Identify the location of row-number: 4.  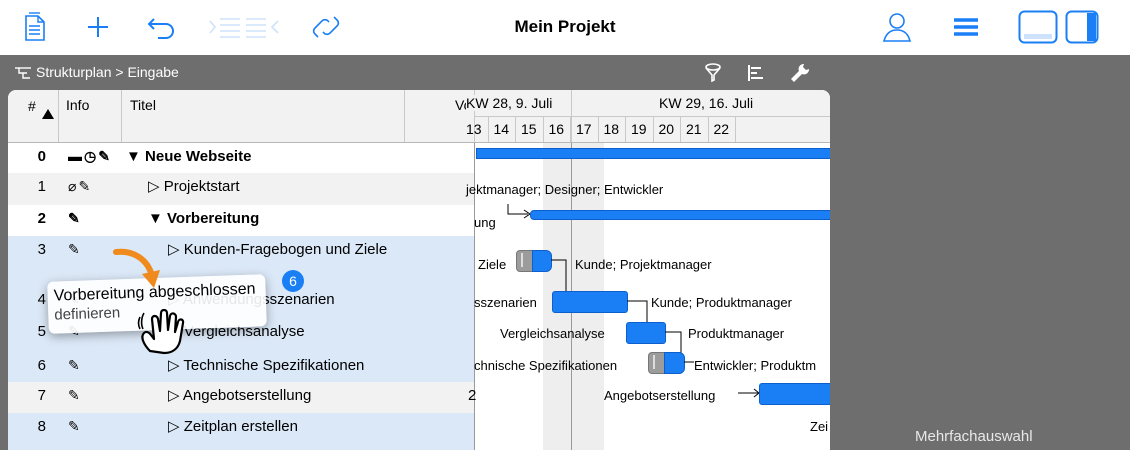
(41, 299).